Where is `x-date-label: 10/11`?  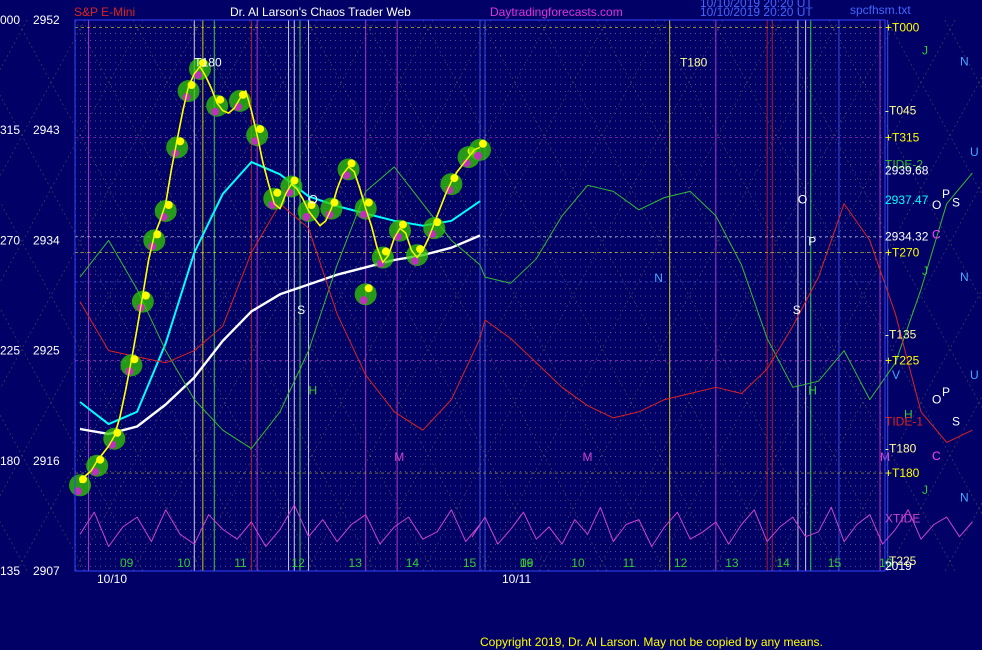 x-date-label: 10/11 is located at coordinates (516, 579).